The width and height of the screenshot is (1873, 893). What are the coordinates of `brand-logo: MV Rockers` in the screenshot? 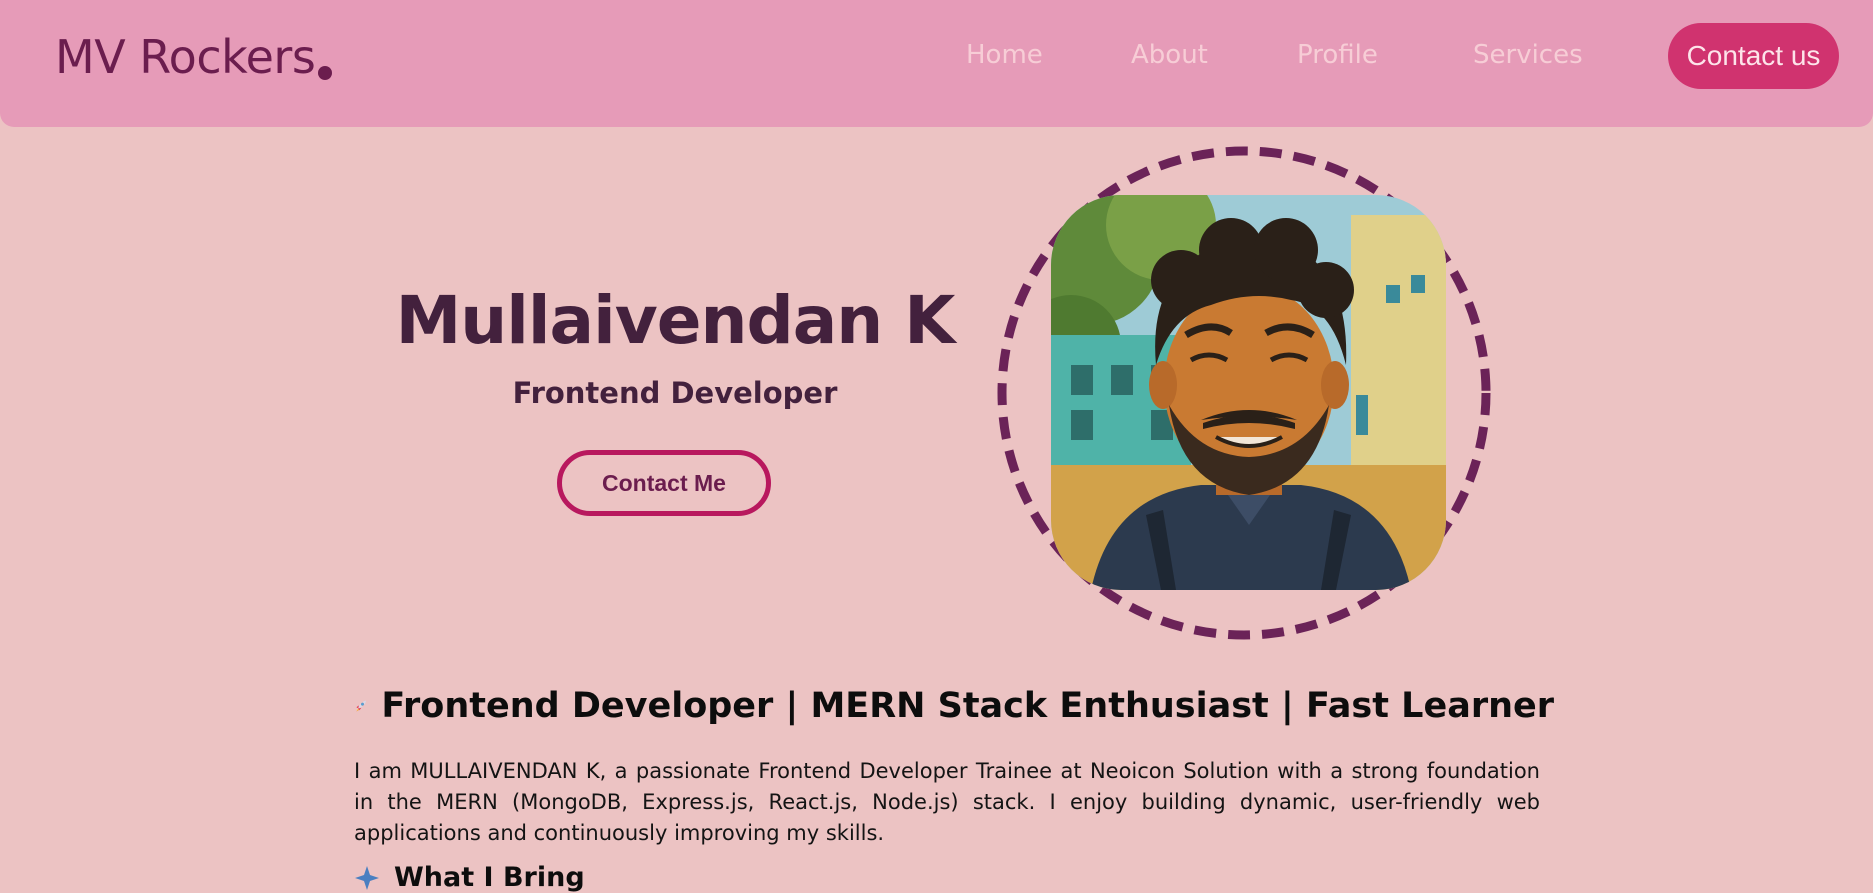 It's located at (185, 57).